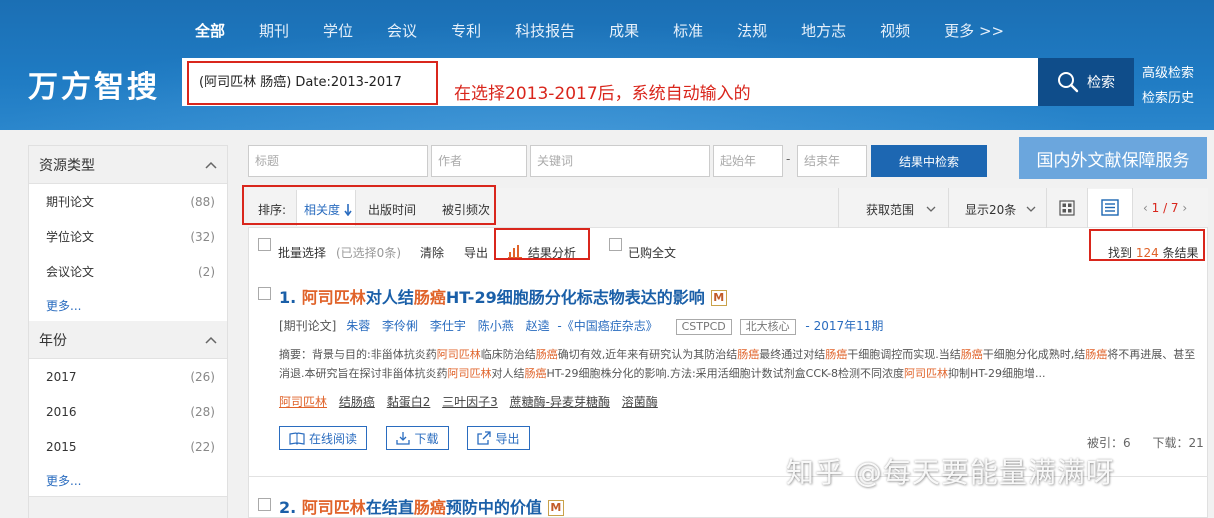 The image size is (1214, 518). Describe the element at coordinates (94, 84) in the screenshot. I see `logo: 万方智搜` at that location.